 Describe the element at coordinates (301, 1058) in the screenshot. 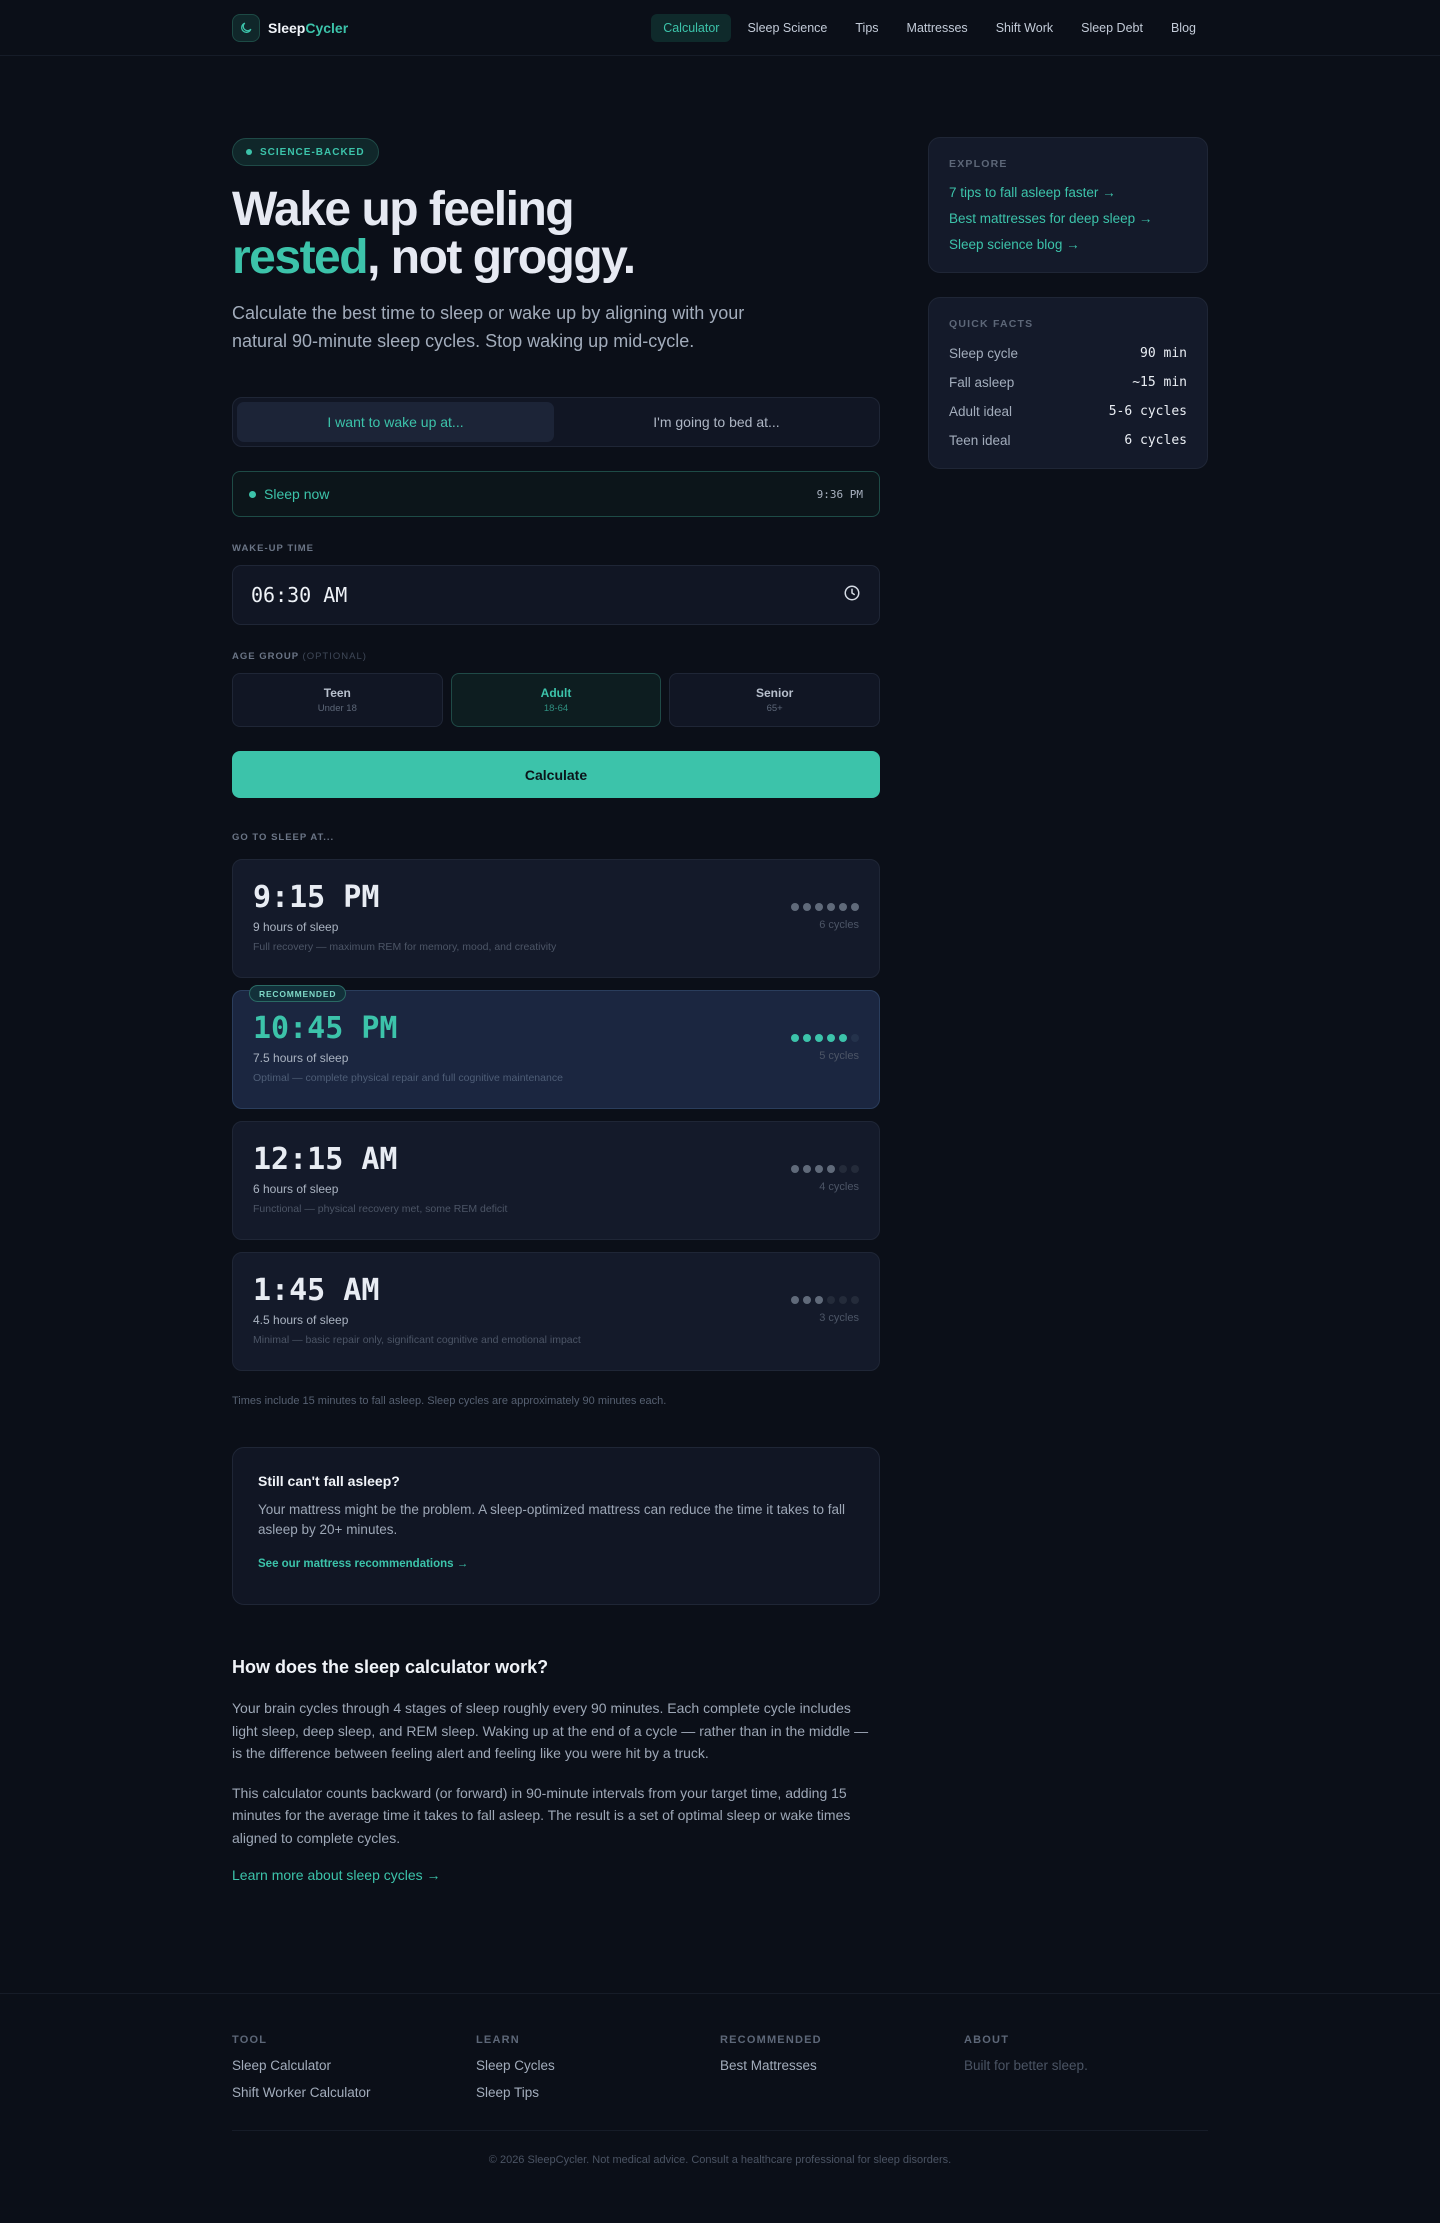

I see `result-hours: 7.5 hours of sleep` at that location.